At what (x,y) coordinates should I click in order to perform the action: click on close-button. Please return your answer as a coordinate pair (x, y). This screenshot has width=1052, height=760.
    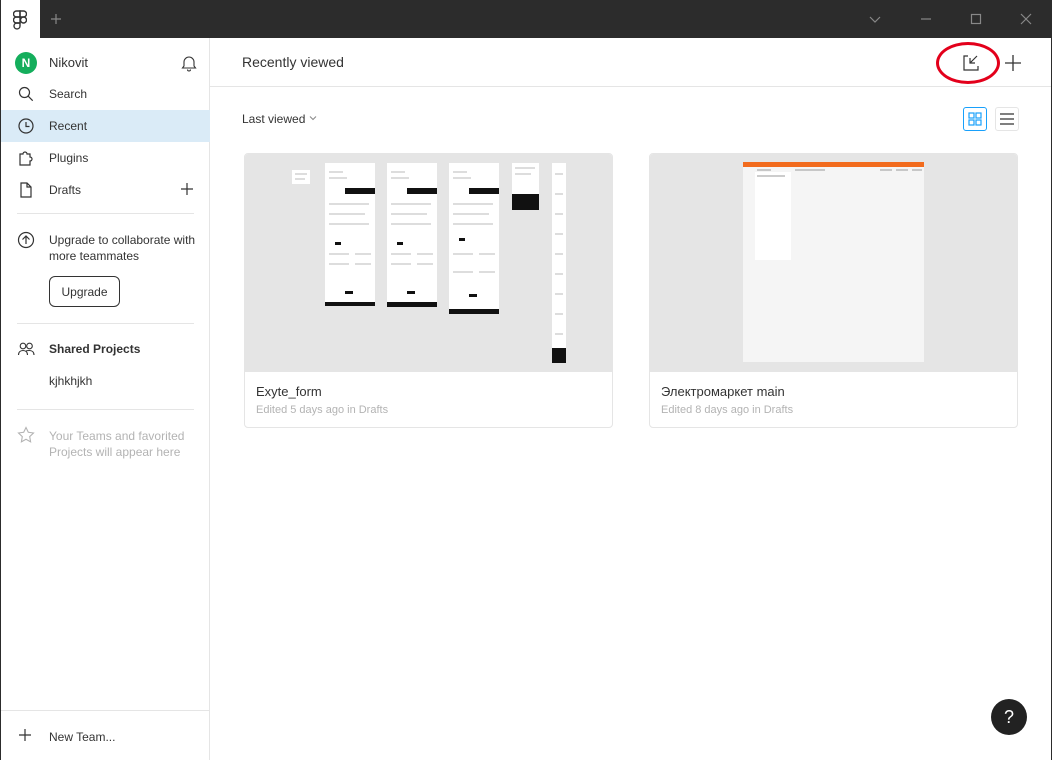
    Looking at the image, I should click on (1026, 19).